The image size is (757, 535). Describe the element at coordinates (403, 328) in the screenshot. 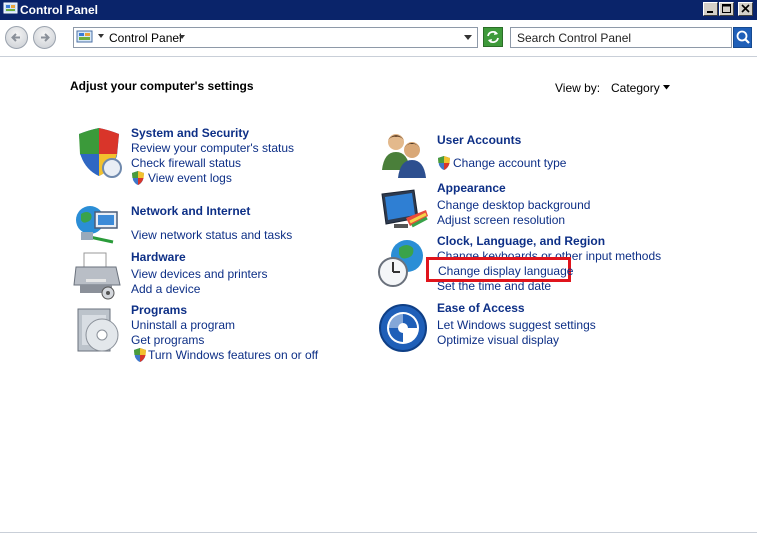

I see `ease-of-access-icon` at that location.